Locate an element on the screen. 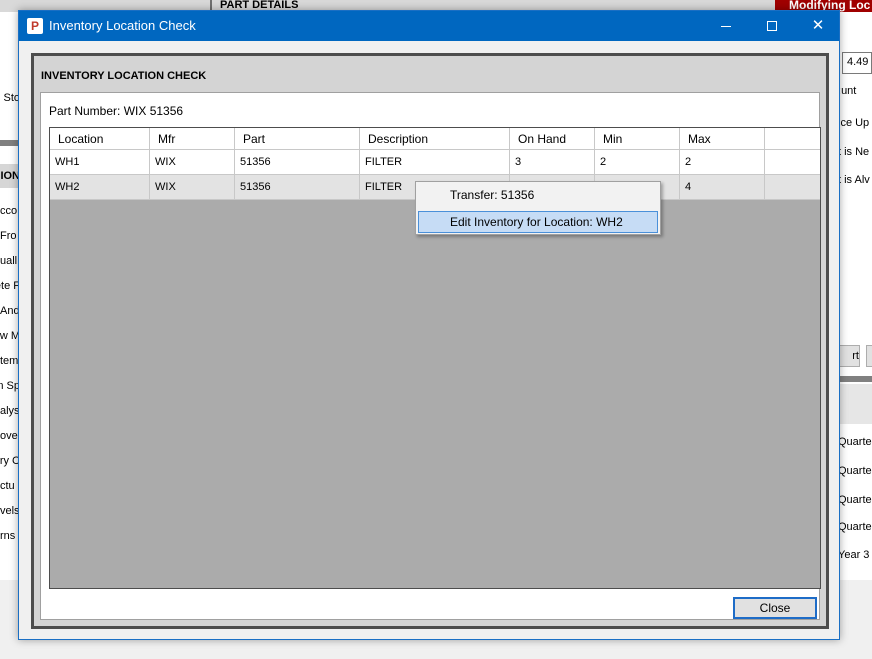 Image resolution: width=872 pixels, height=659 pixels. left-panel-item: Fro is located at coordinates (10, 236).